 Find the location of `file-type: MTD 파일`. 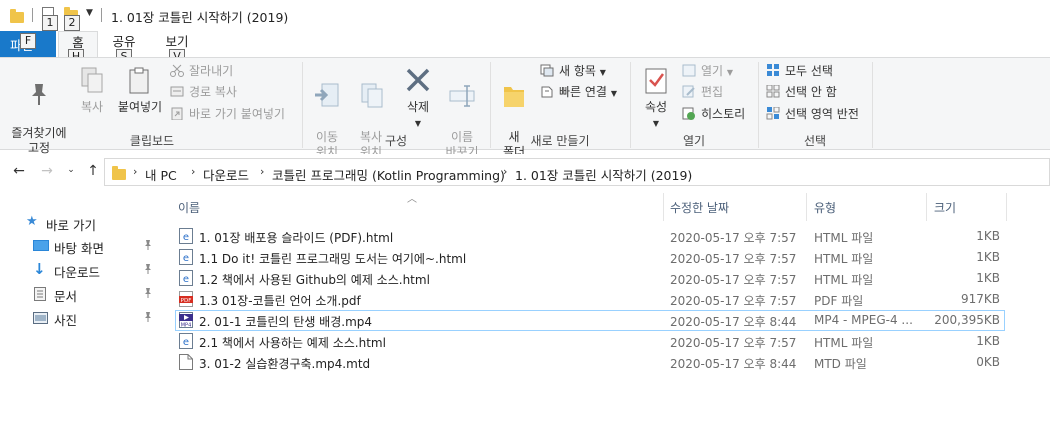

file-type: MTD 파일 is located at coordinates (840, 364).